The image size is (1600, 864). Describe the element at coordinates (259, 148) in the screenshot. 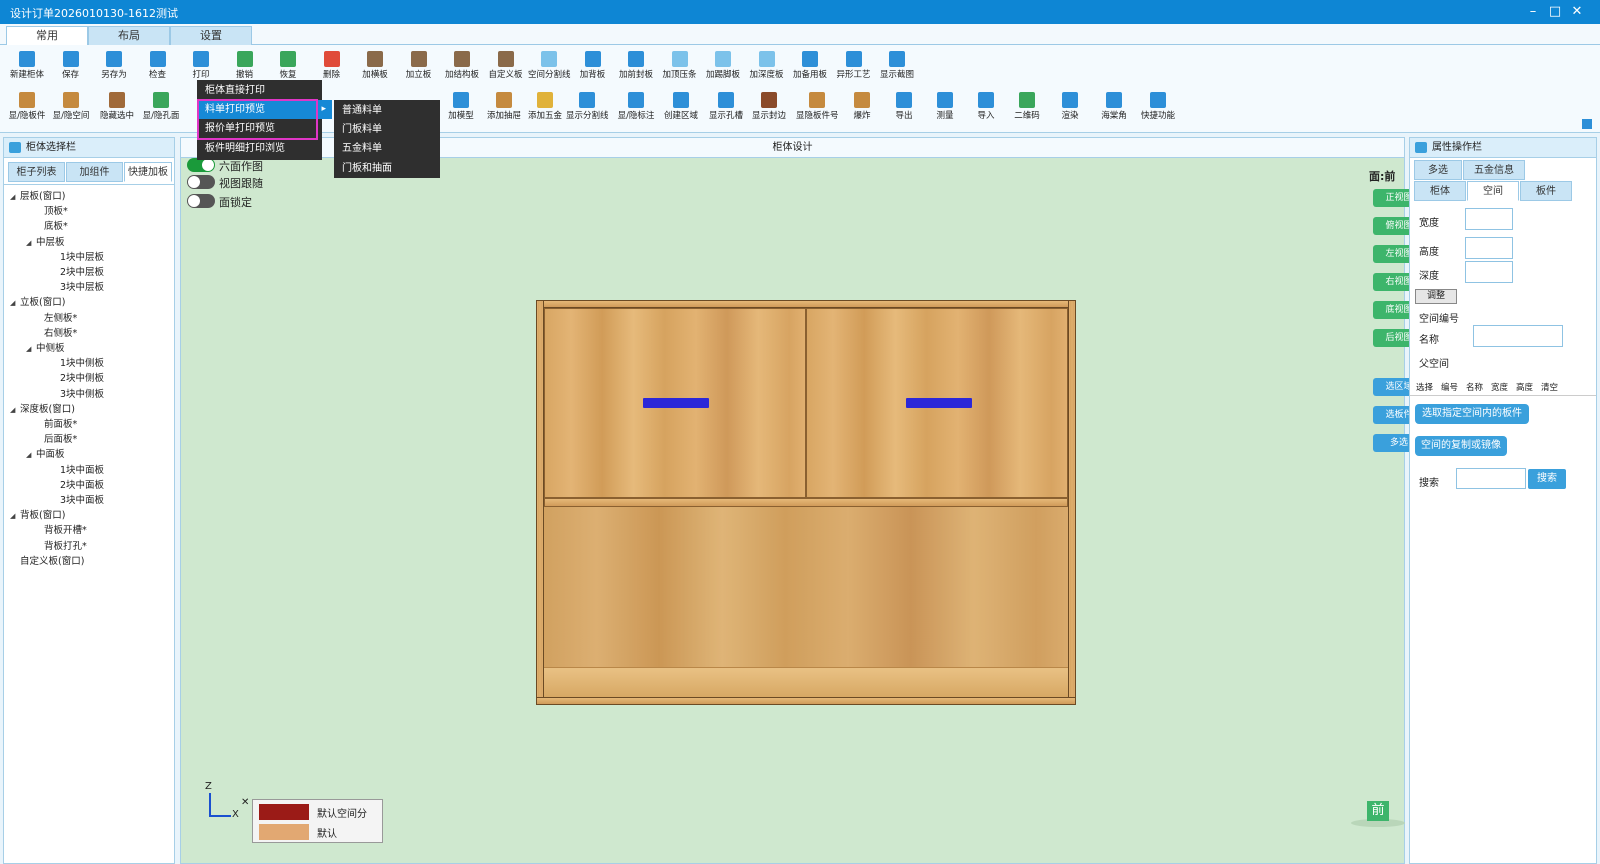

I see `menu-board-detail-preview: 板件明细打印浏览` at that location.